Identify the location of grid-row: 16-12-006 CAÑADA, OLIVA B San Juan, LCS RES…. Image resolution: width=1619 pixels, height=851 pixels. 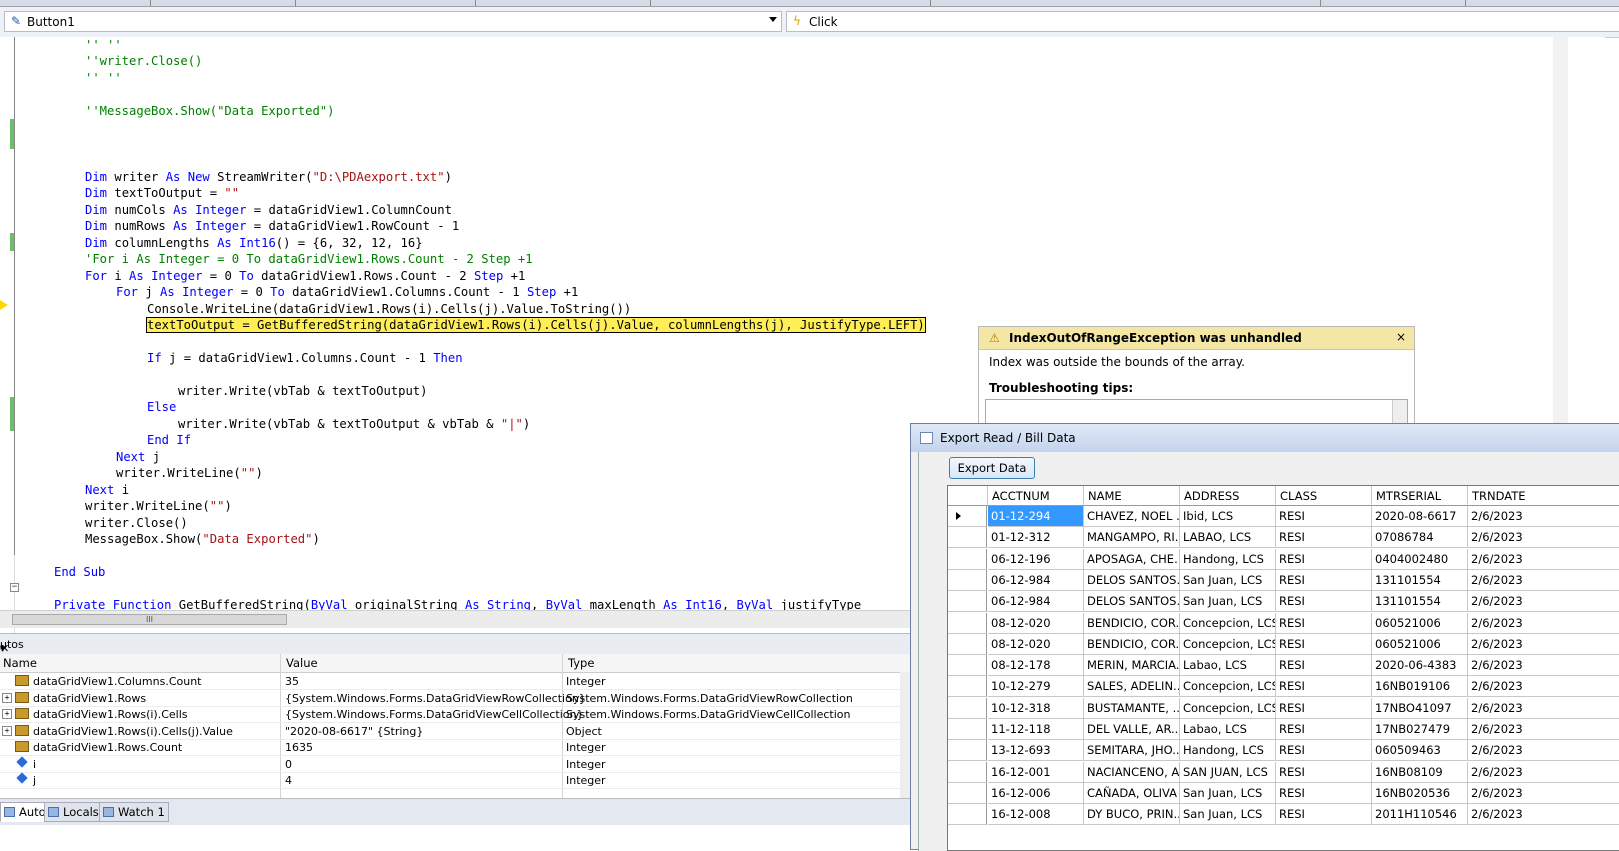
(1283, 793).